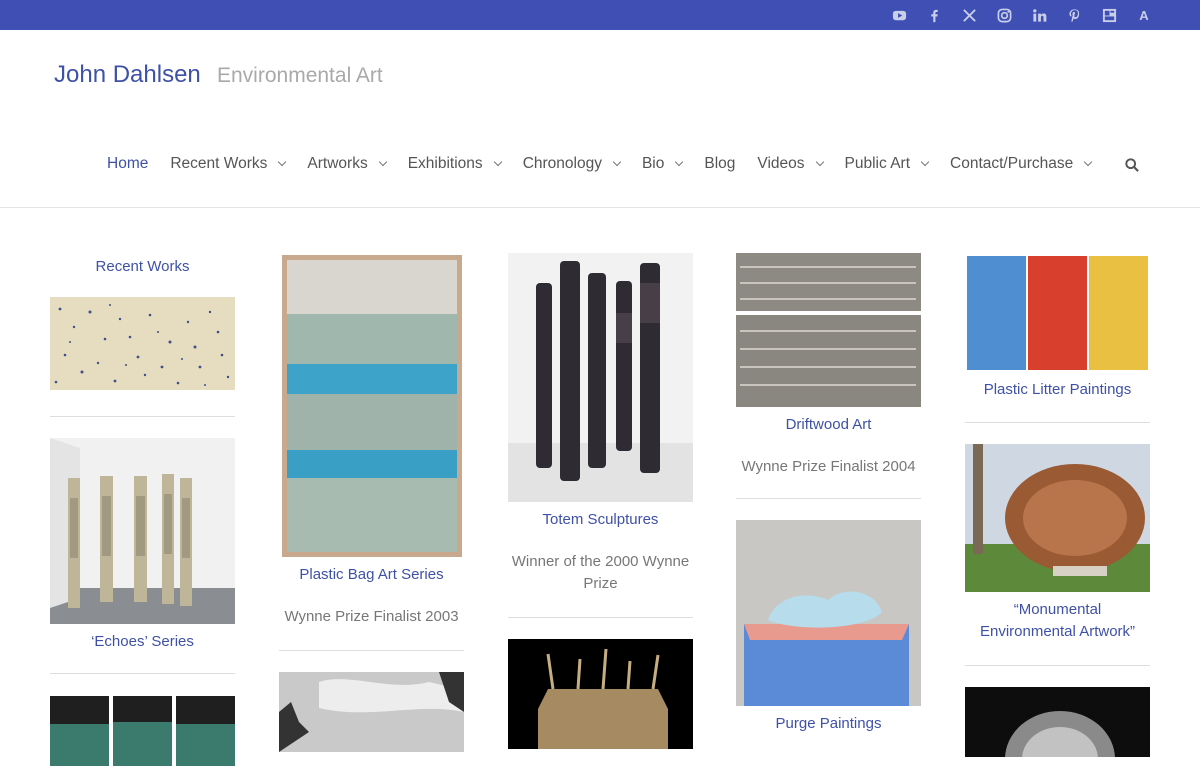 Image resolution: width=1200 pixels, height=771 pixels. I want to click on nav-label: Contact/Purchase, so click(1012, 163).